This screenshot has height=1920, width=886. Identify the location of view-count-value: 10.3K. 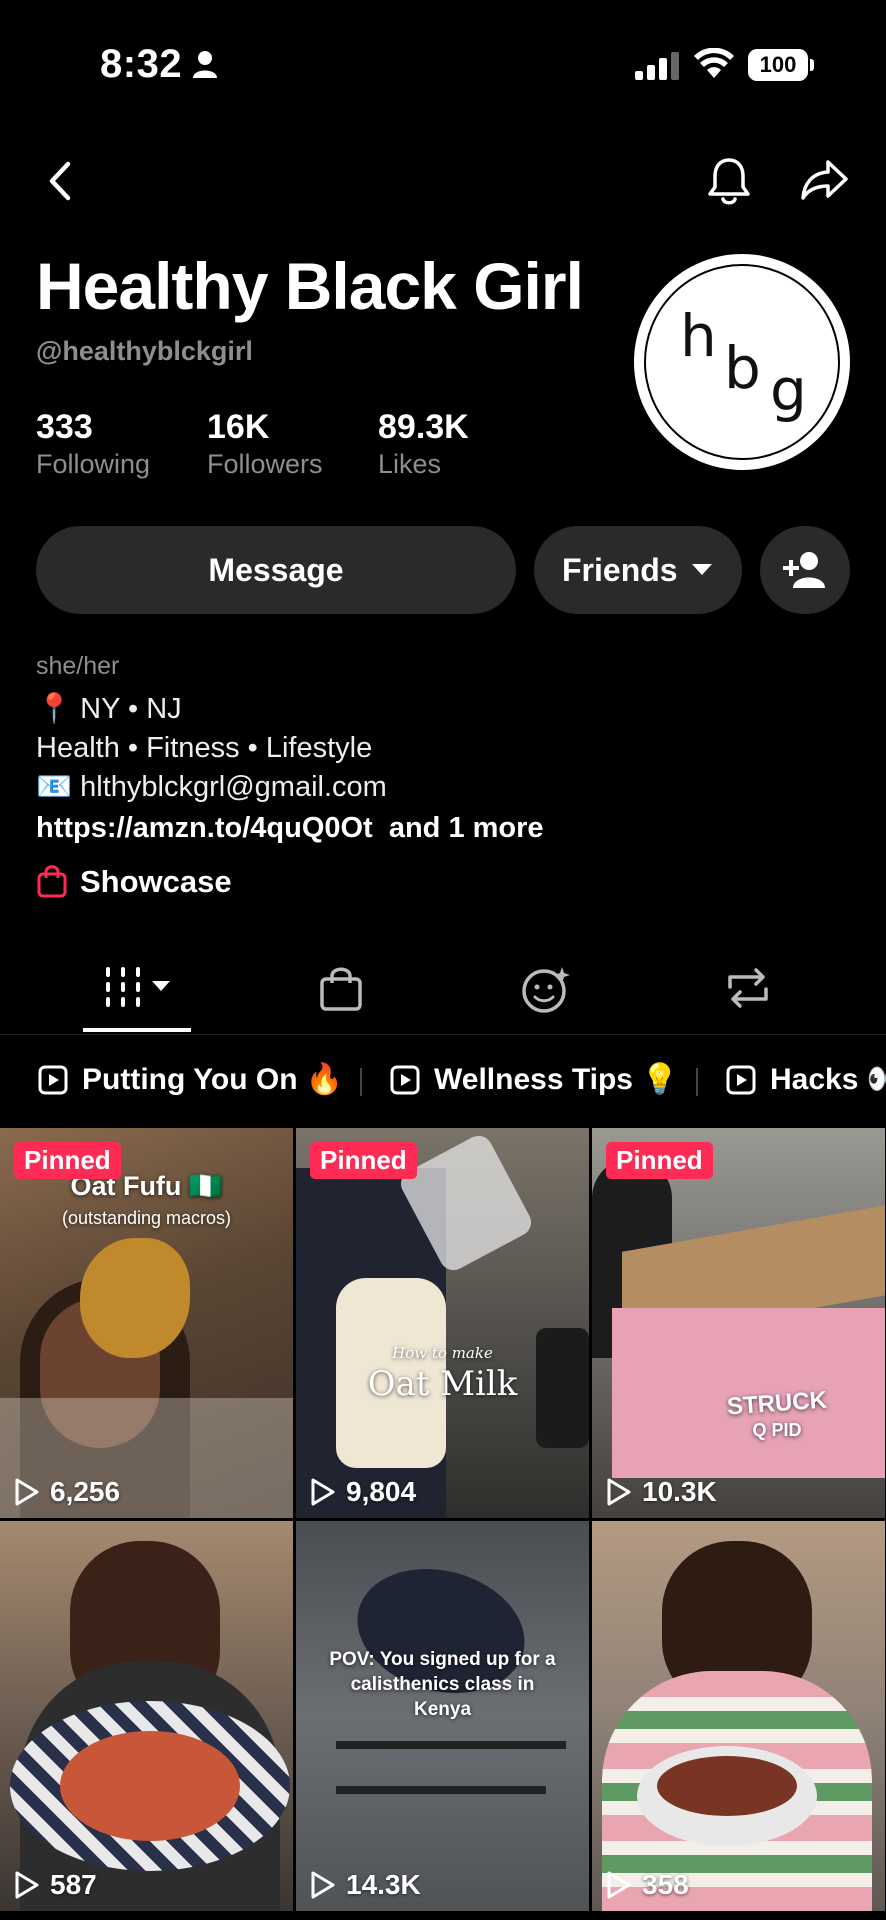
(679, 1491).